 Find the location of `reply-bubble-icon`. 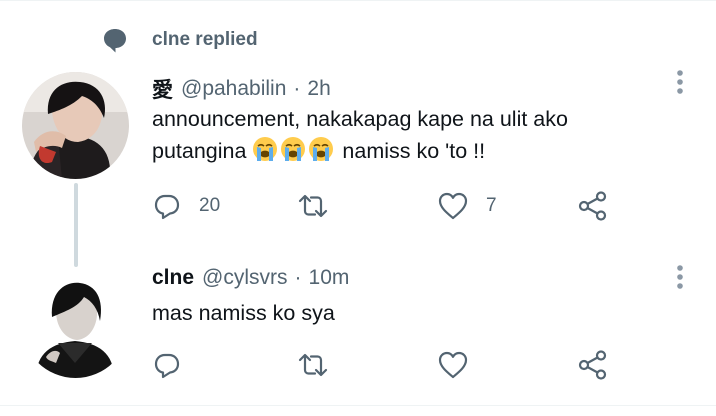

reply-bubble-icon is located at coordinates (115, 40).